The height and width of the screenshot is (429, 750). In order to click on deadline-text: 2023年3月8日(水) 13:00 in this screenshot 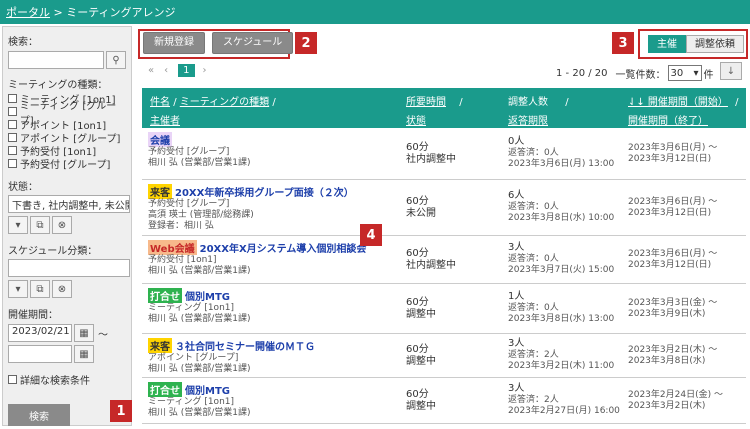, I will do `click(561, 319)`.